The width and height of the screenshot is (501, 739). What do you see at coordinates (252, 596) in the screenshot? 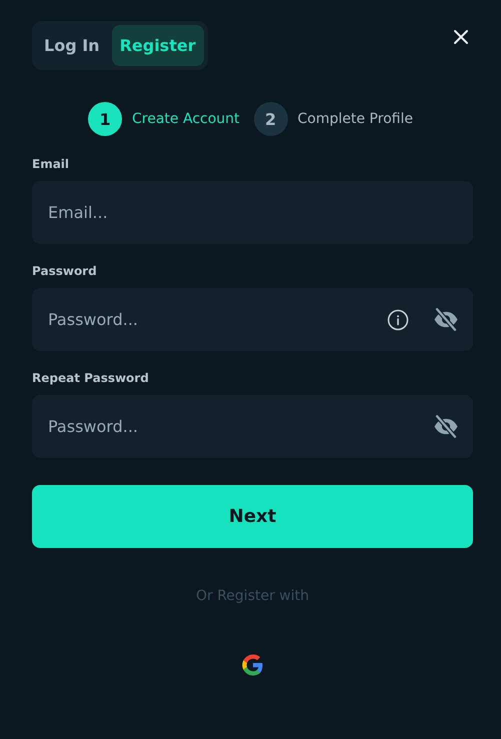
I see `alt-label: Or Register with` at bounding box center [252, 596].